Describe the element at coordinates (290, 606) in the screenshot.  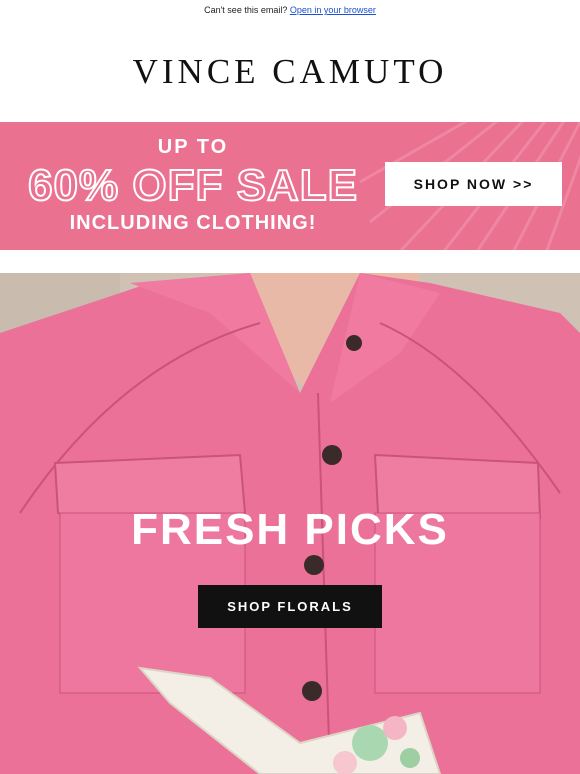
I see `shop-florals-button: SHOP FLORALS` at that location.